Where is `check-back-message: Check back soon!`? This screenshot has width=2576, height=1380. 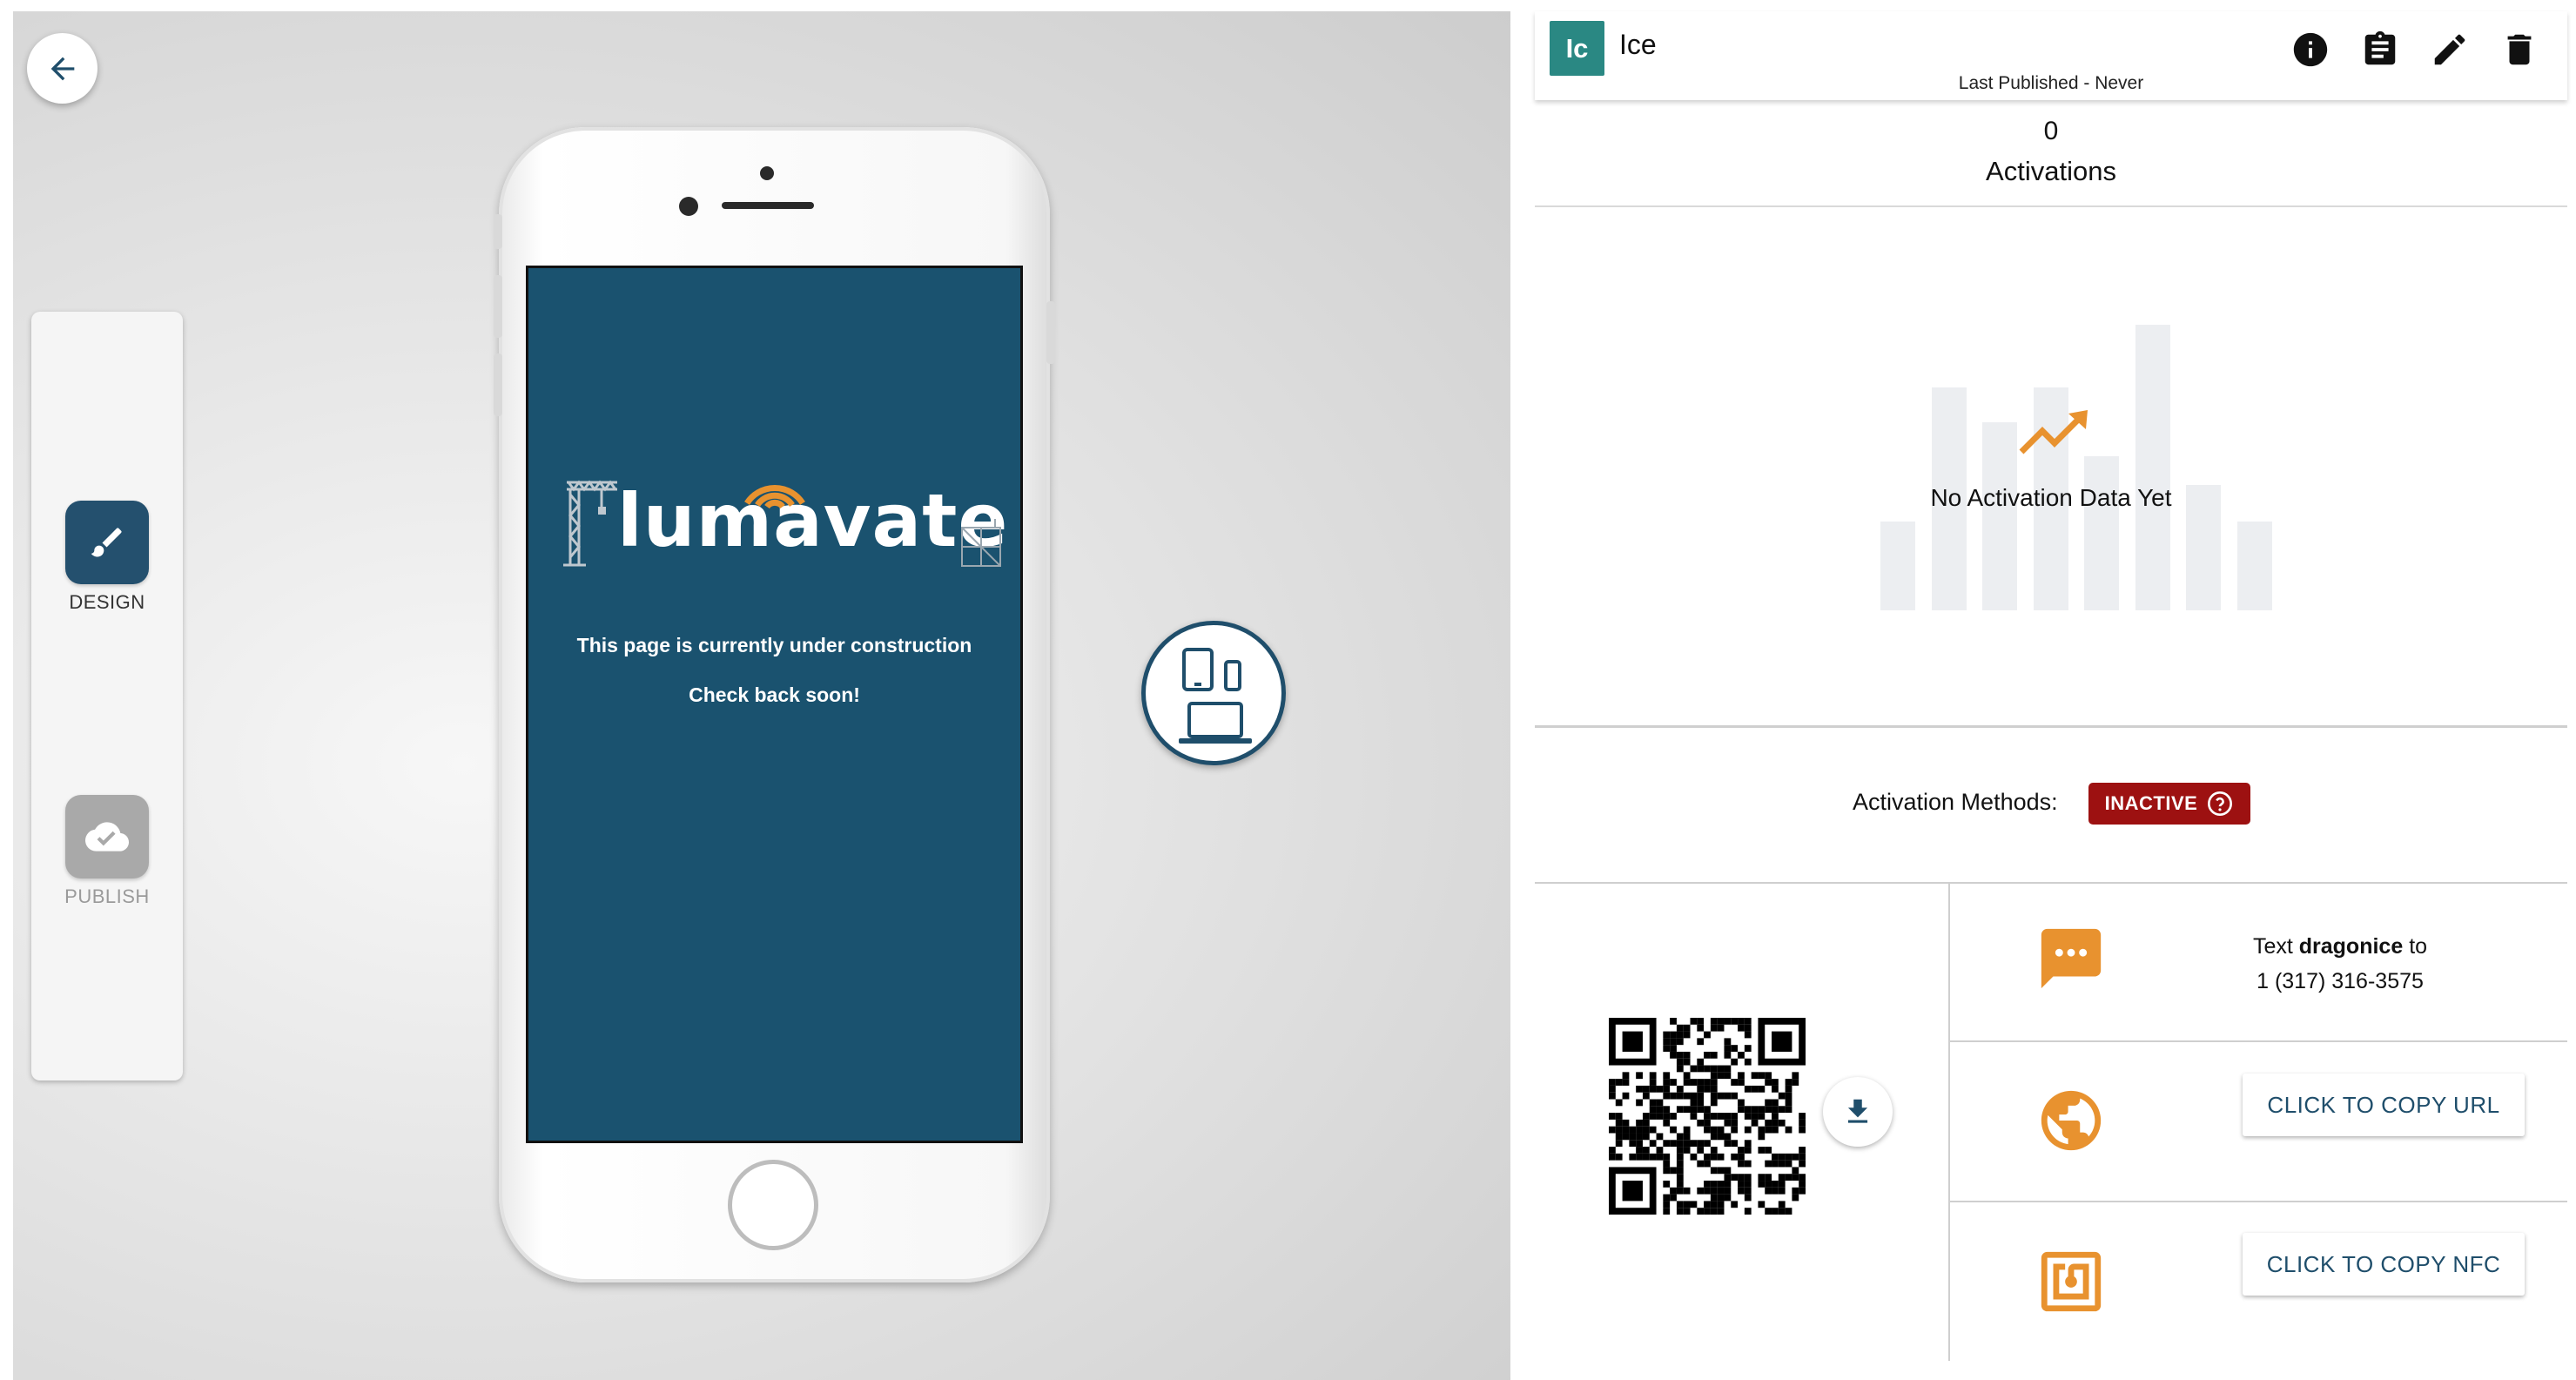
check-back-message: Check back soon! is located at coordinates (774, 694).